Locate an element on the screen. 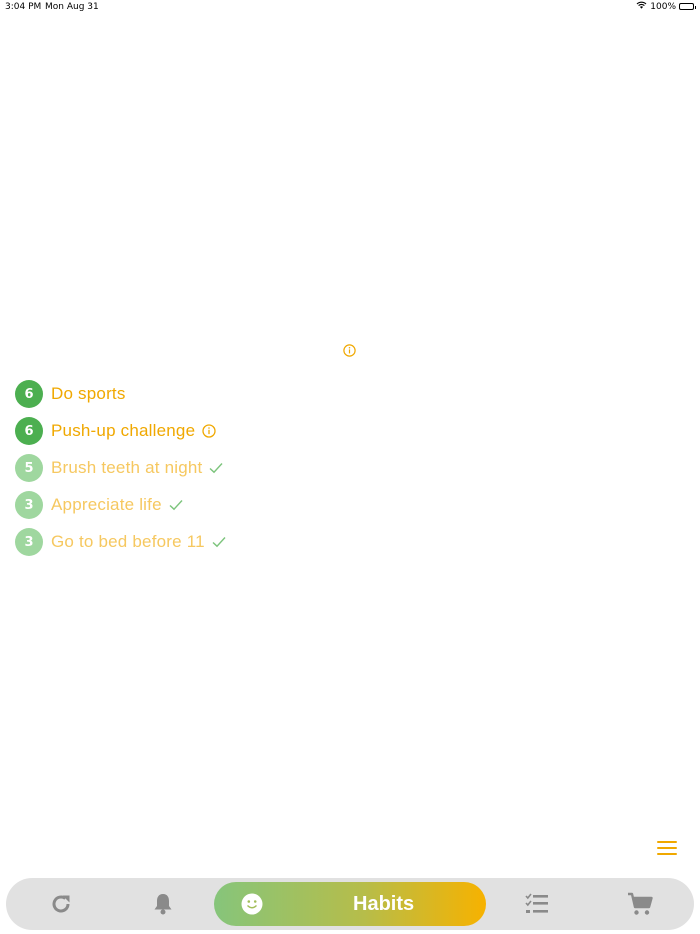 The image size is (700, 934). habit-label: Brush teeth at night is located at coordinates (127, 467).